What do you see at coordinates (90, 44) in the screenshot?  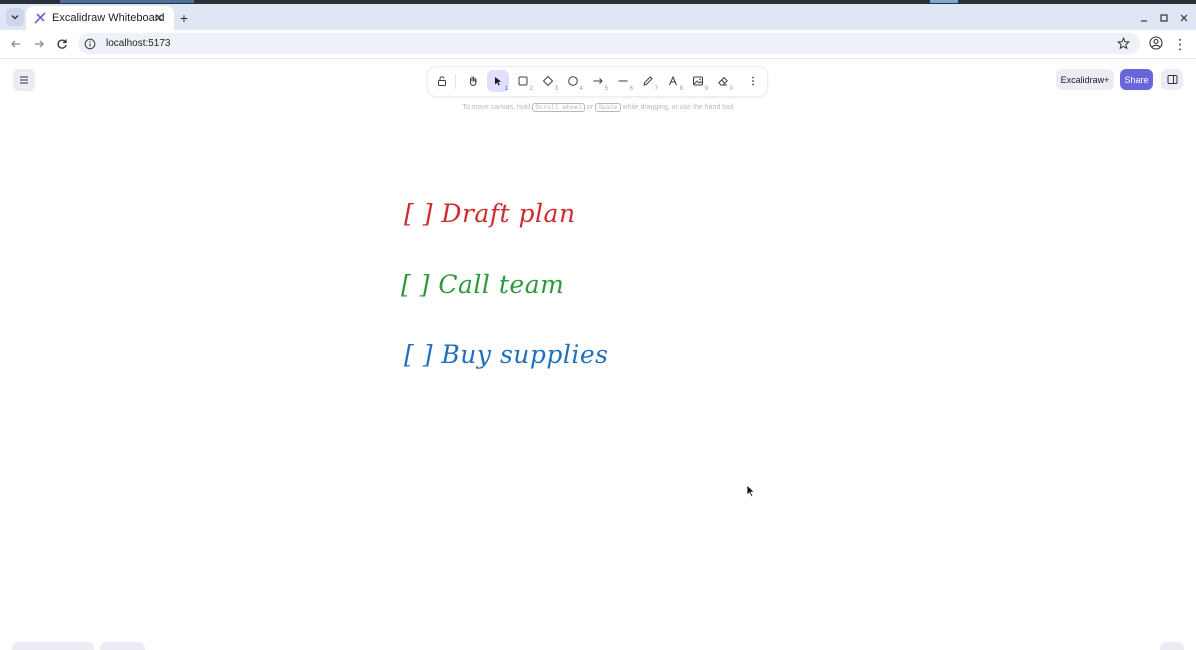 I see `site-info-icon` at bounding box center [90, 44].